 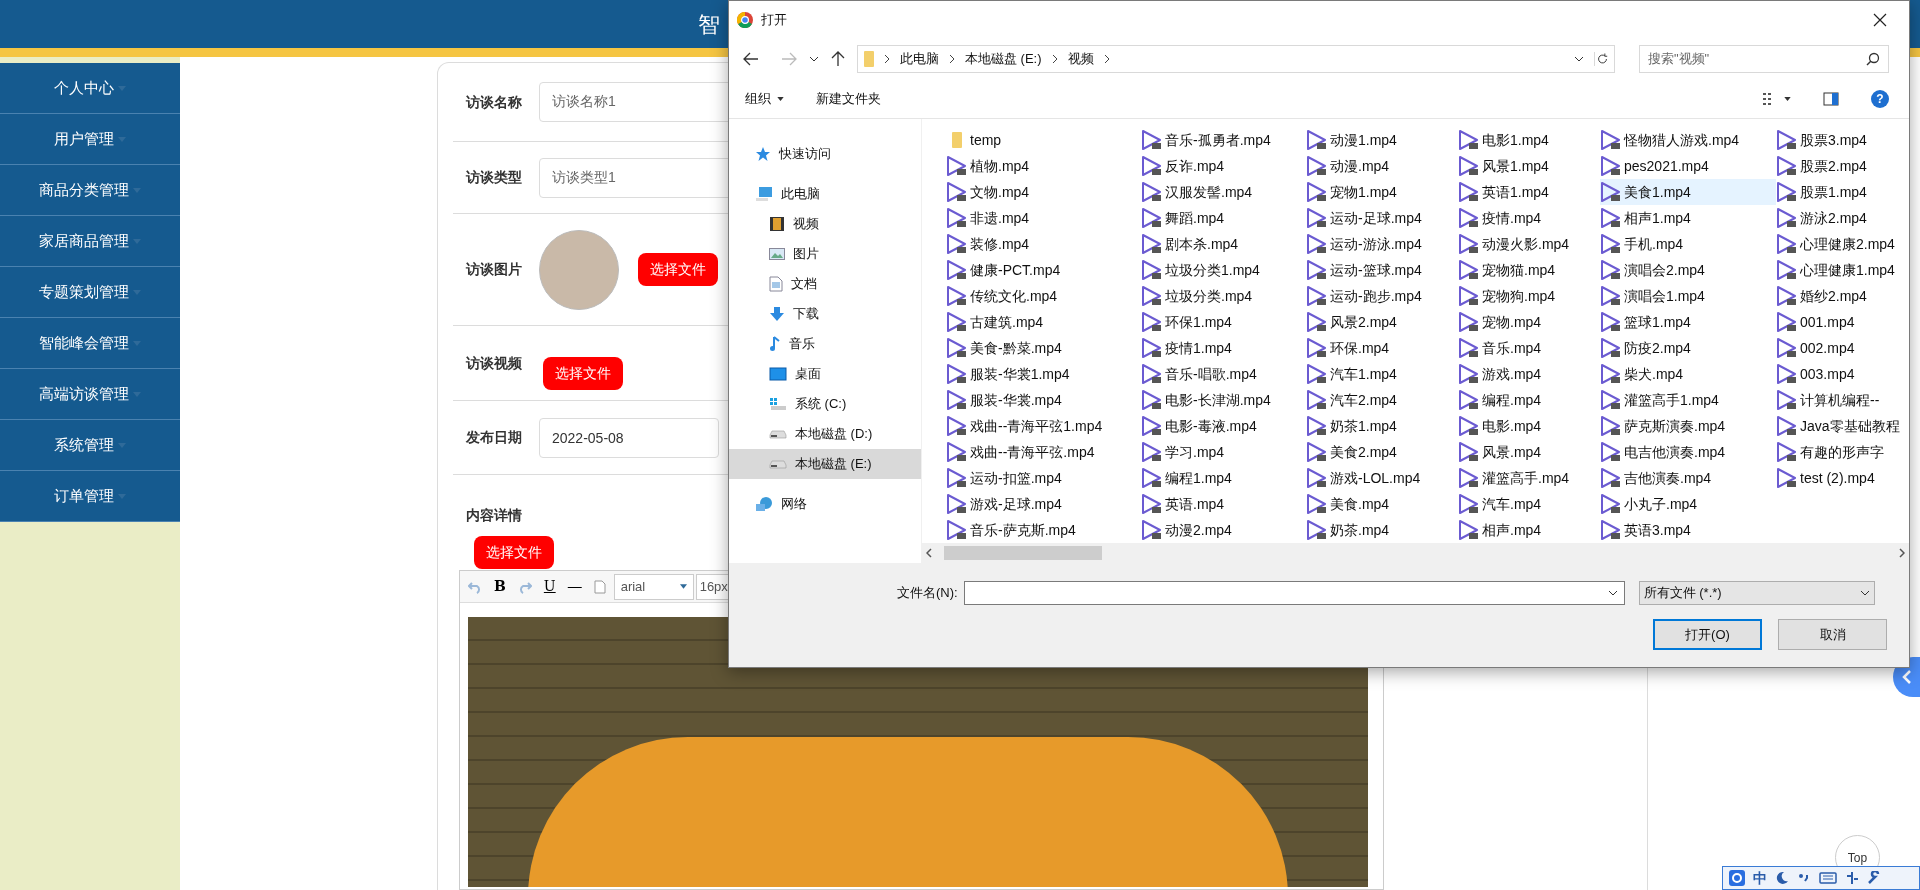 I want to click on dialog-title: 打开, so click(x=774, y=20).